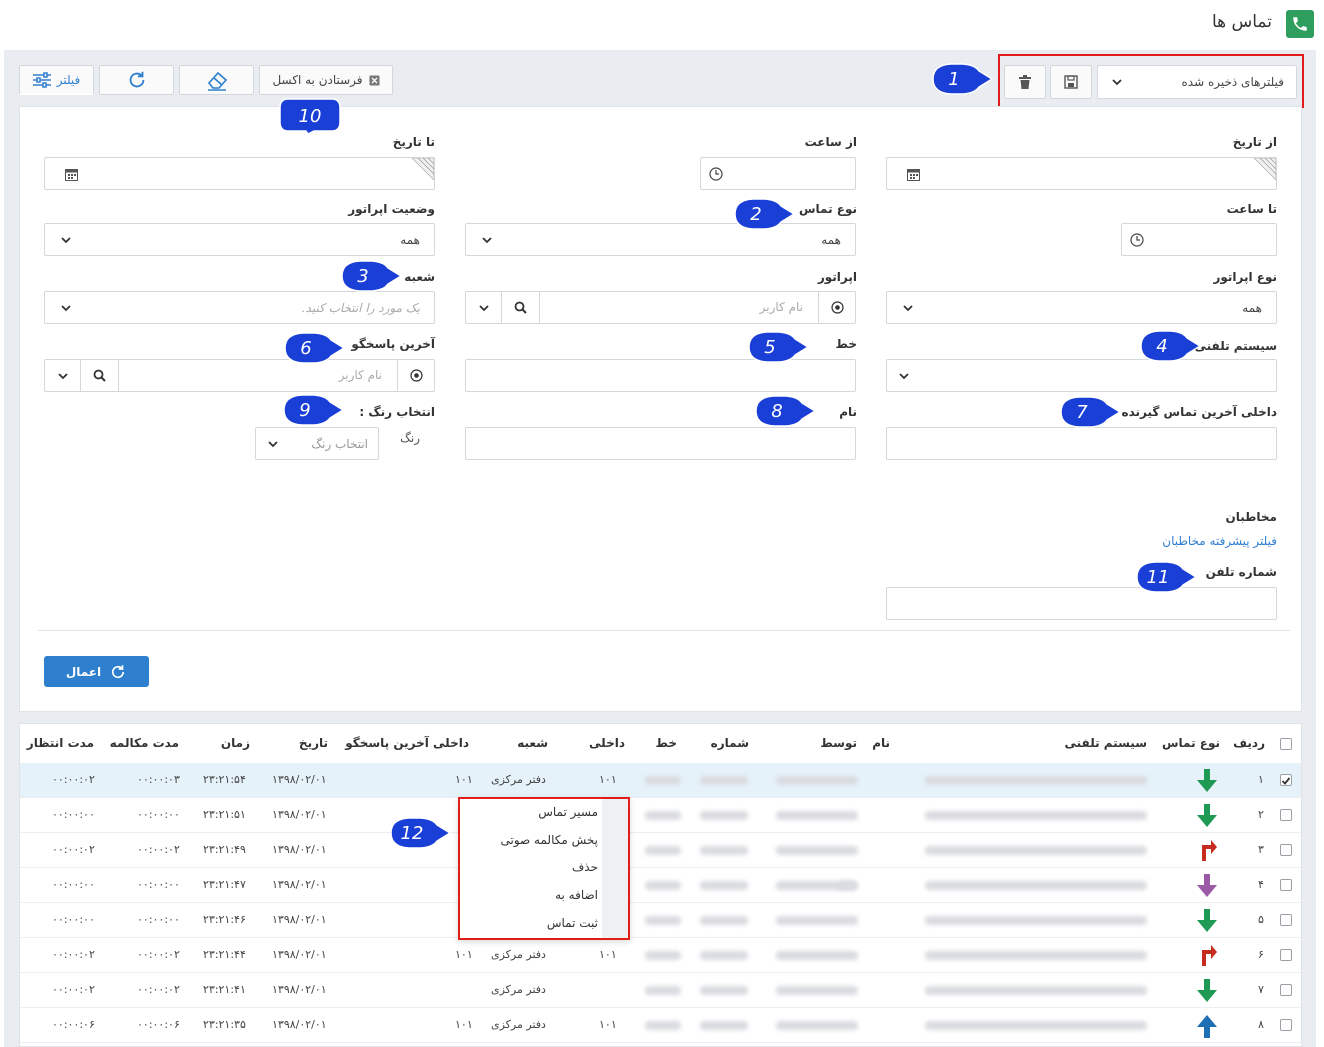 The image size is (1324, 1047). What do you see at coordinates (239, 239) in the screenshot?
I see `operator-status-select: همه` at bounding box center [239, 239].